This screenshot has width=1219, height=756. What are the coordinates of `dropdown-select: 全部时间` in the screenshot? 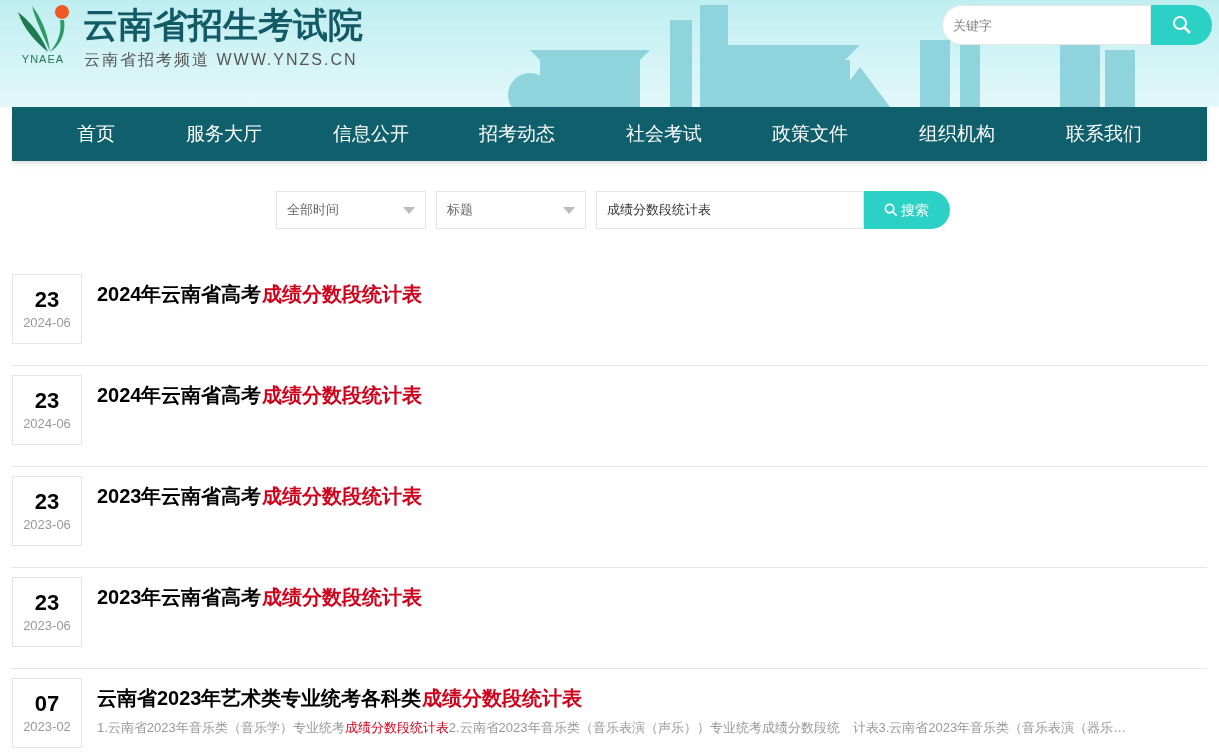 It's located at (350, 210).